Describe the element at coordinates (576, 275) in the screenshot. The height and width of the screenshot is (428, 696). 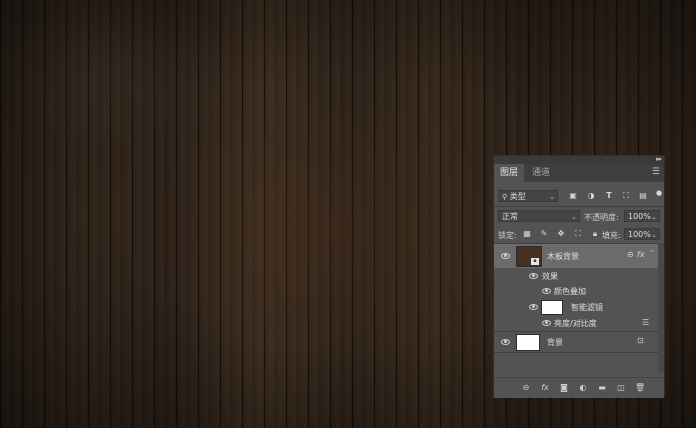
I see `effects-row: 效果` at that location.